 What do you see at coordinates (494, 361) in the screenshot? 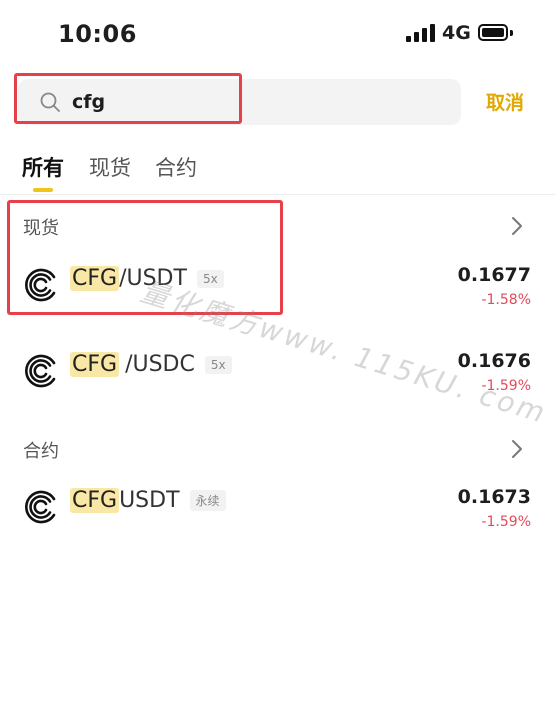
I see `price: 0.1676` at bounding box center [494, 361].